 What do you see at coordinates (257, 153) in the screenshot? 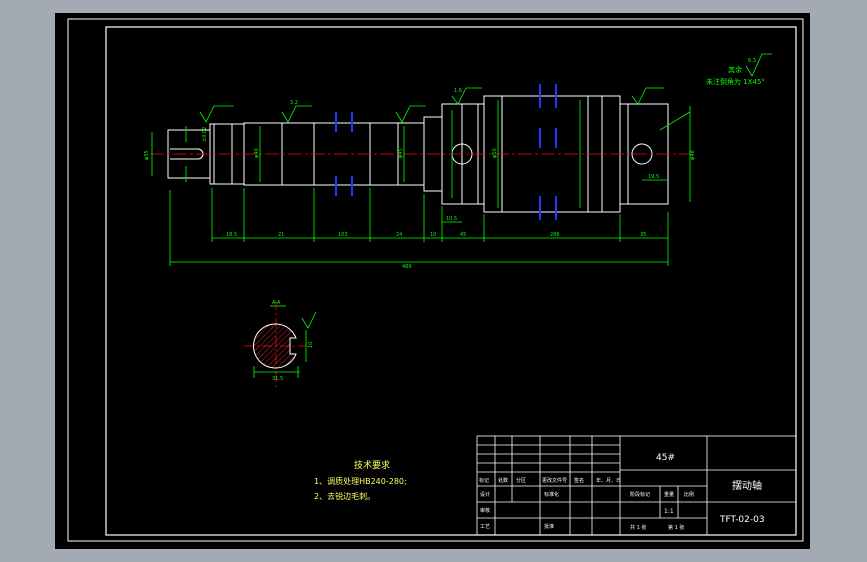
I see `dim-d2: φ40` at bounding box center [257, 153].